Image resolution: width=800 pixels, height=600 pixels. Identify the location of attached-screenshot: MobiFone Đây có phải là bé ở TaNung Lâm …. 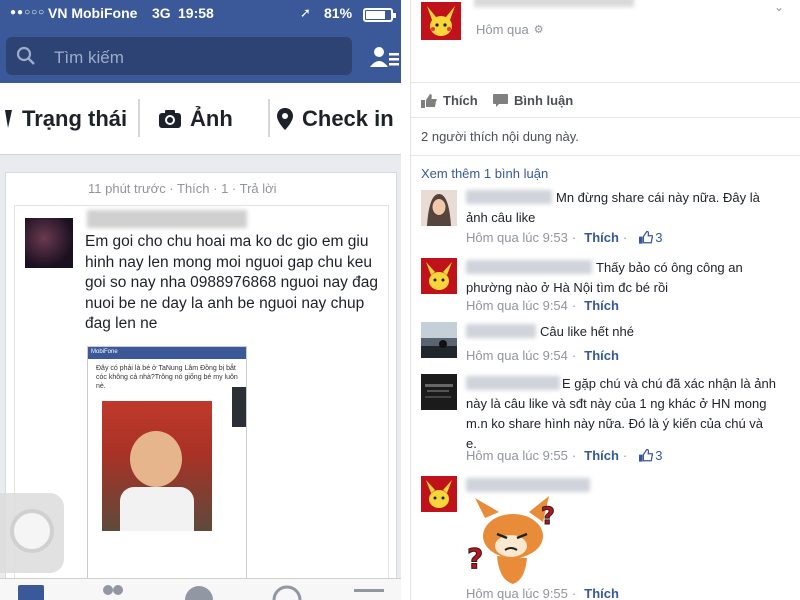
(167, 471).